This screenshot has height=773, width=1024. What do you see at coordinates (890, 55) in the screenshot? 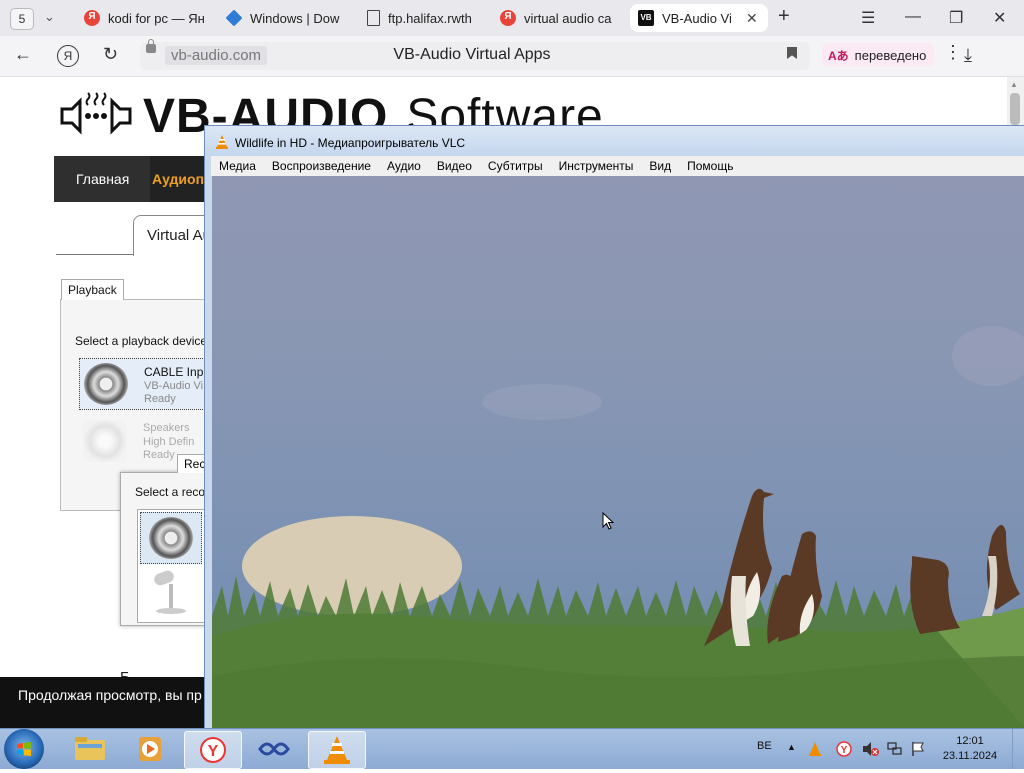
I see `translated-label: переведено` at bounding box center [890, 55].